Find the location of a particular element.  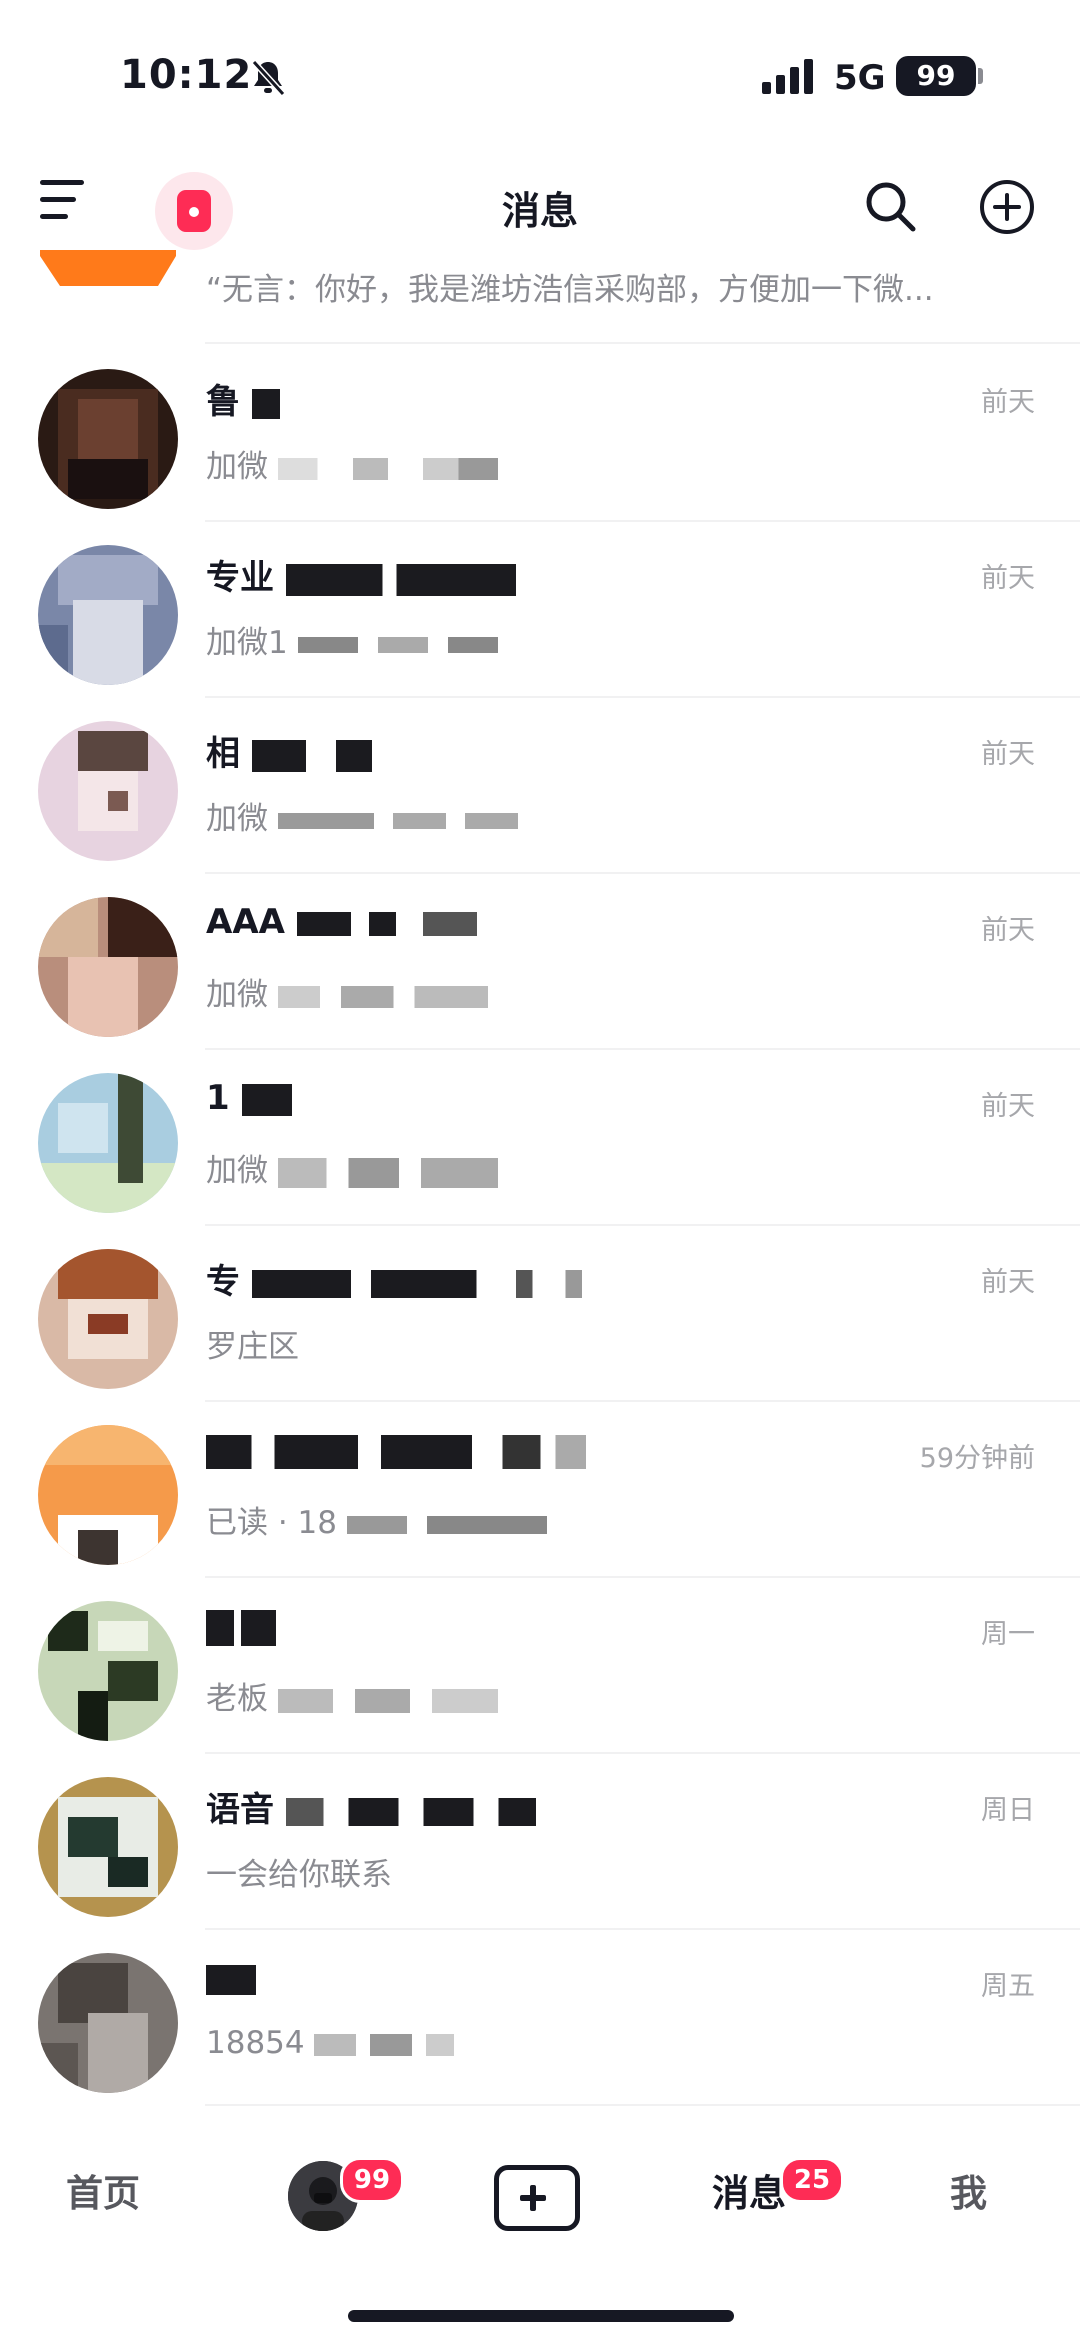

nav-messages: 消息 is located at coordinates (749, 2190).